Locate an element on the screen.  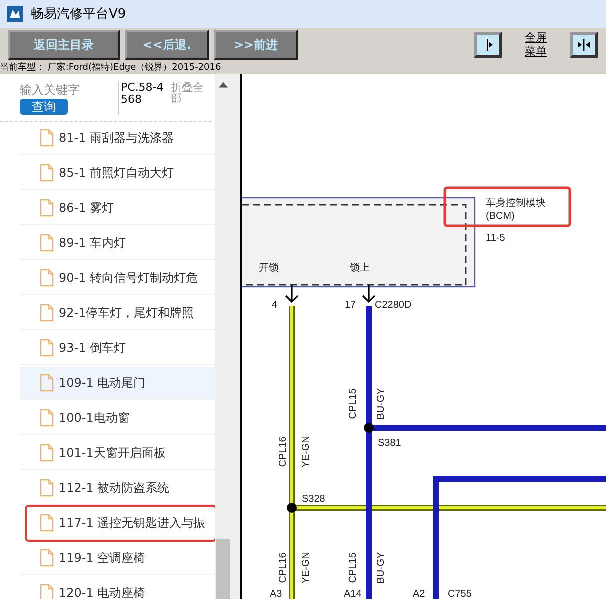
fullscreen-menu-link: 全屏 菜单 is located at coordinates (536, 45).